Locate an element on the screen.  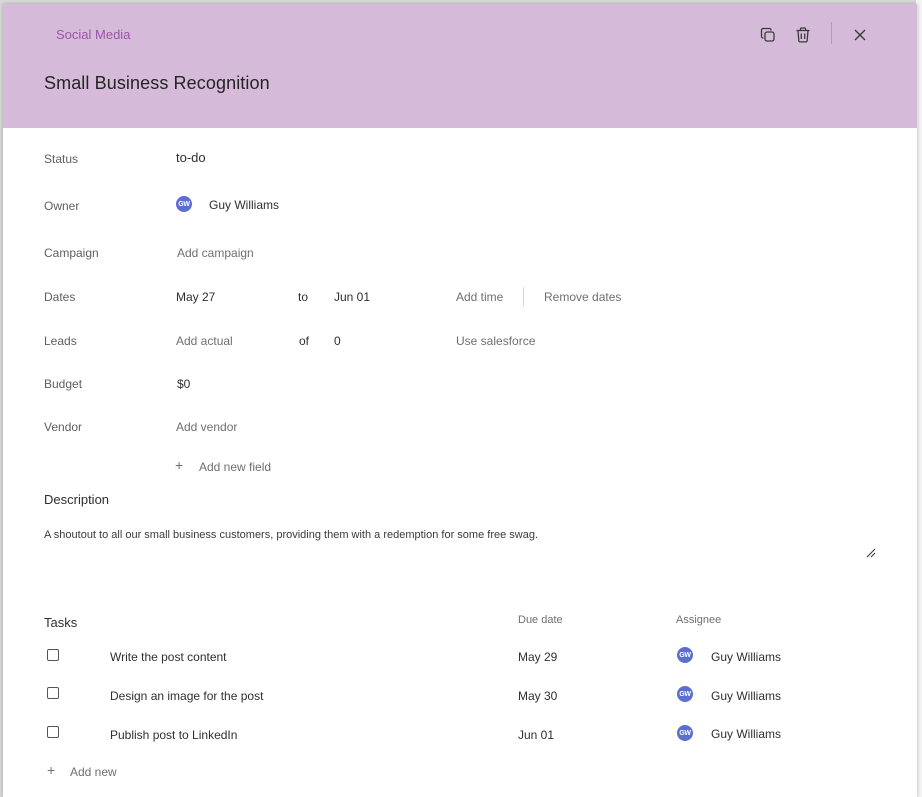
campaign-label: Campaign is located at coordinates (71, 253).